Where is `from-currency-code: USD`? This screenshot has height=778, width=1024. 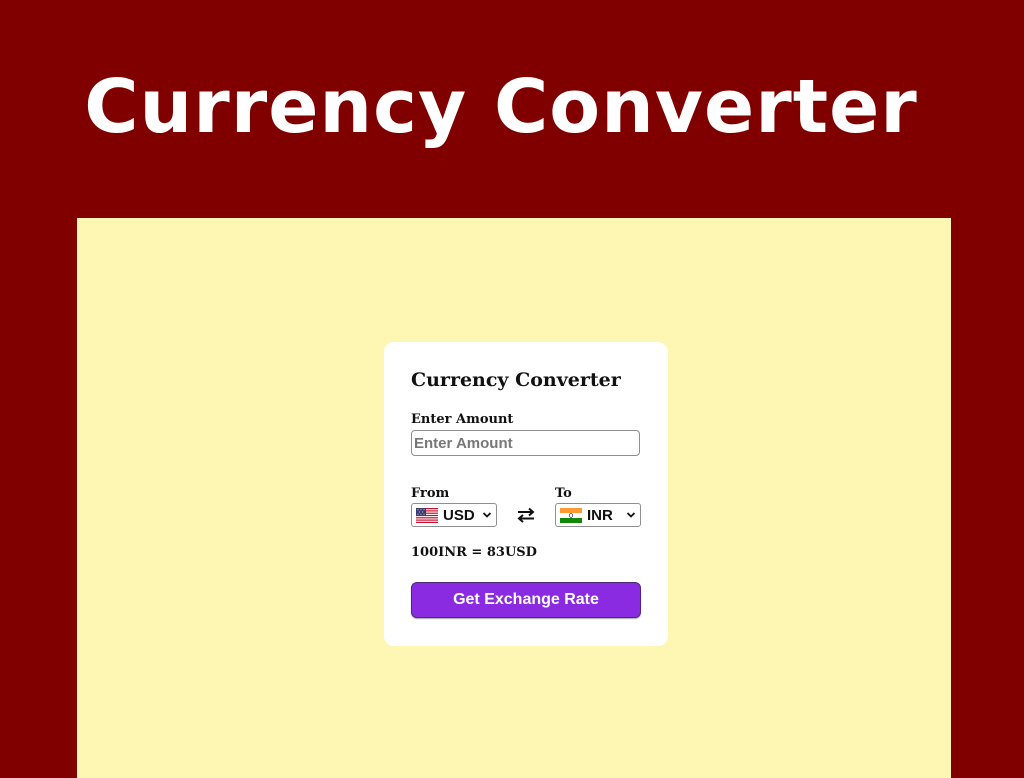
from-currency-code: USD is located at coordinates (459, 515).